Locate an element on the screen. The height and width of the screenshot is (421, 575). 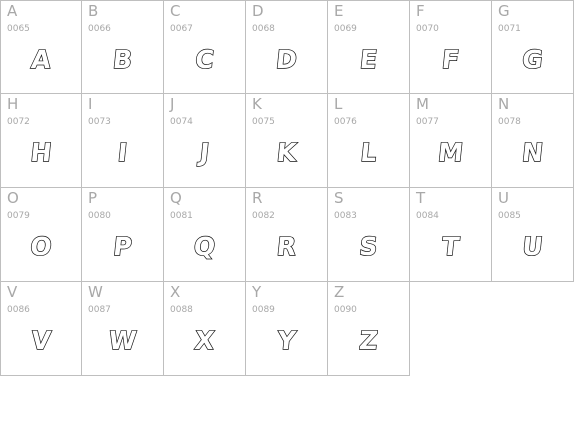
glyph-character-label: I is located at coordinates (90, 104).